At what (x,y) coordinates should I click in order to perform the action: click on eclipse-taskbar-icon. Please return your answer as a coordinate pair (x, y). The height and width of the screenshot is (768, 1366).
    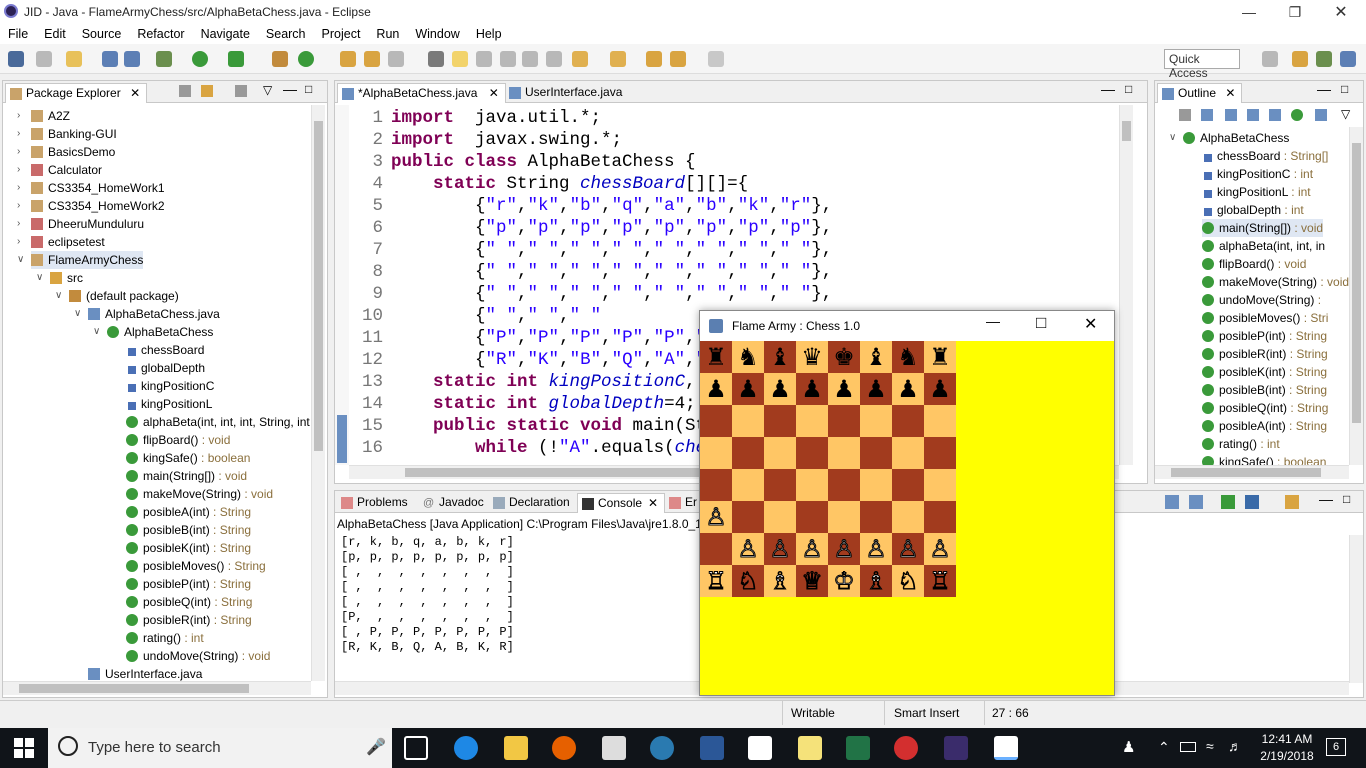
    Looking at the image, I should click on (956, 748).